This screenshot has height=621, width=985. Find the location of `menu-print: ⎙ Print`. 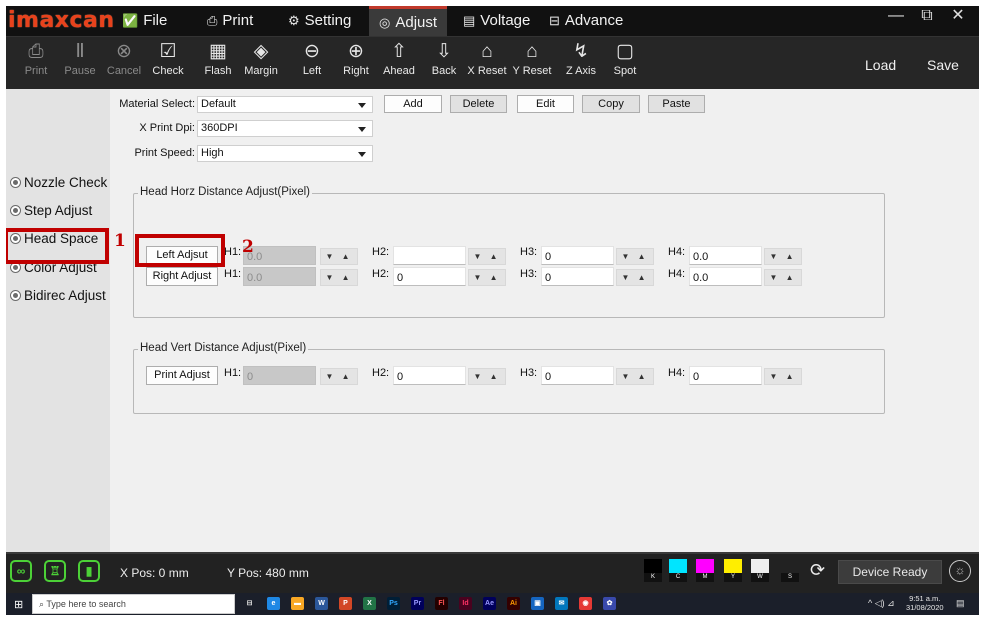

menu-print: ⎙ Print is located at coordinates (230, 21).